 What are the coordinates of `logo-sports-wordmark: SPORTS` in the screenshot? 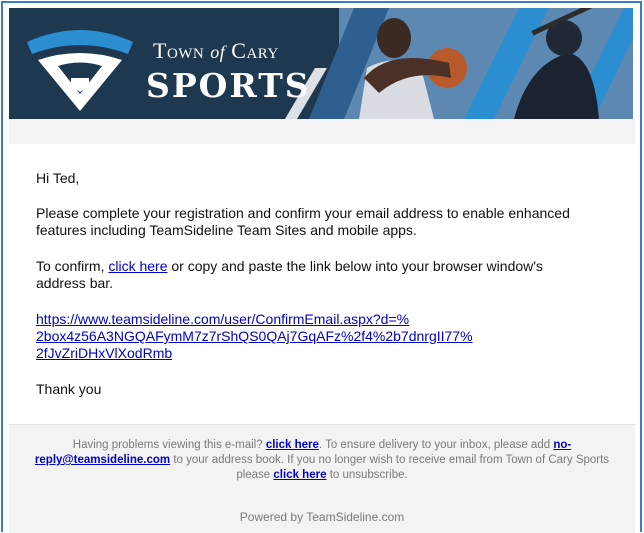 It's located at (228, 85).